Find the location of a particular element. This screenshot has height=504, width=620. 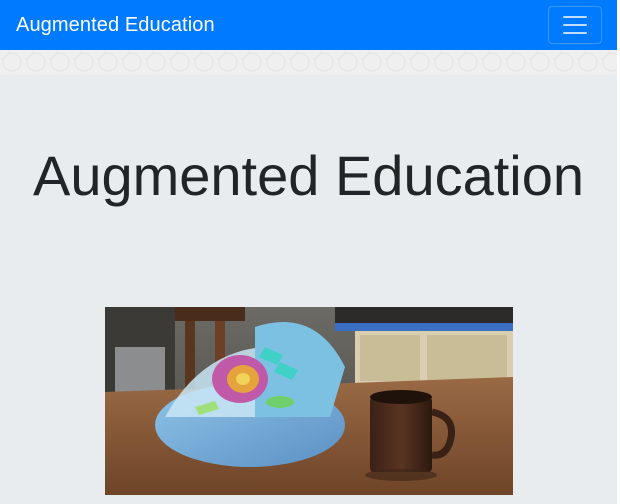

page-title: Augmented Education is located at coordinates (308, 175).